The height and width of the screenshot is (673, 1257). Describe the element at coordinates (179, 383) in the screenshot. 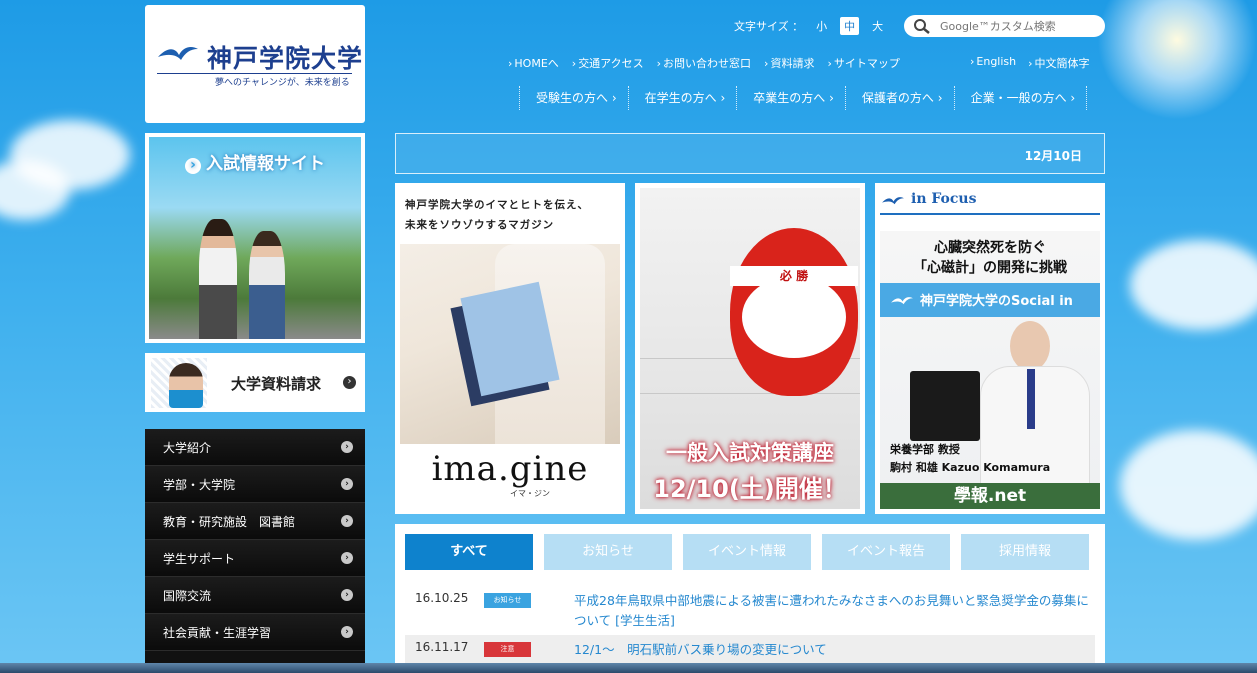

I see `student-photo` at that location.